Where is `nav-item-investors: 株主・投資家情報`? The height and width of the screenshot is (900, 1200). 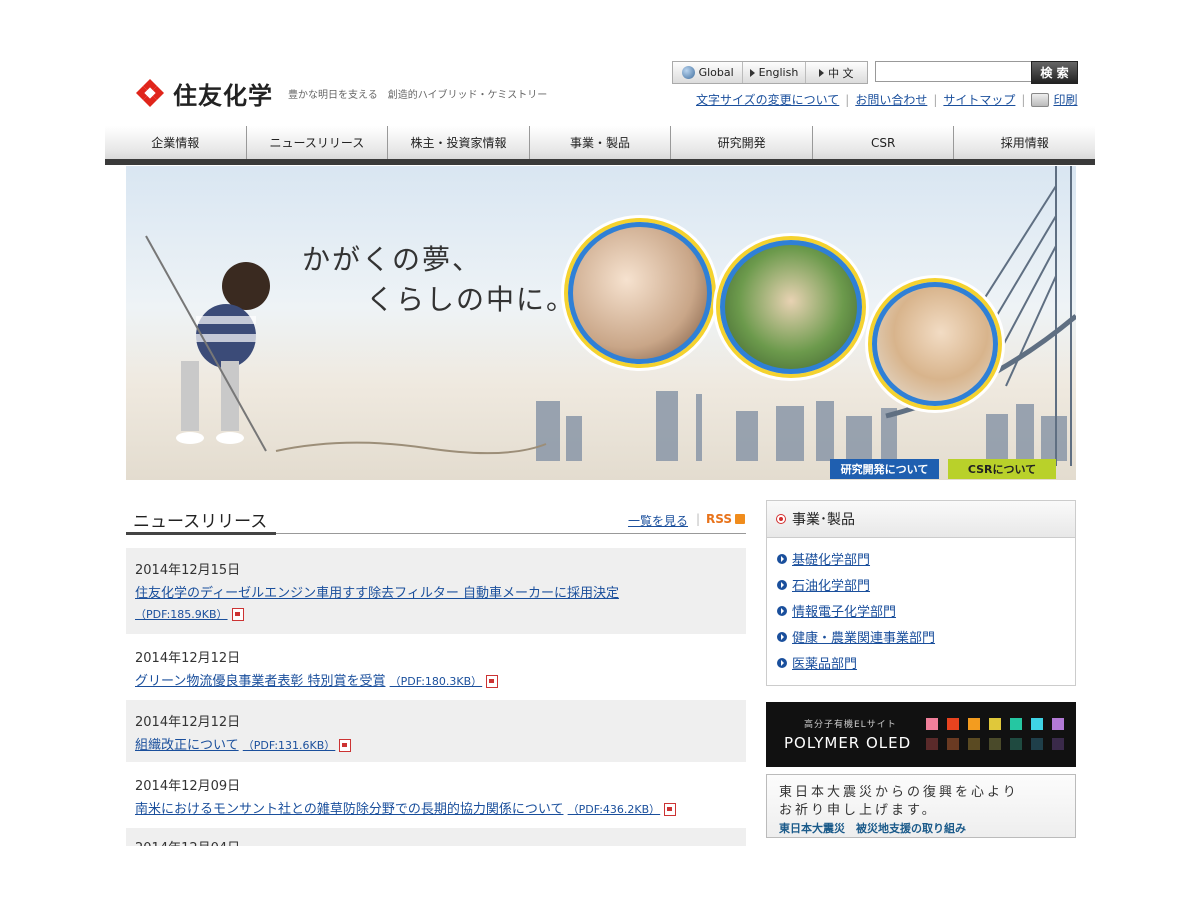 nav-item-investors: 株主・投資家情報 is located at coordinates (458, 142).